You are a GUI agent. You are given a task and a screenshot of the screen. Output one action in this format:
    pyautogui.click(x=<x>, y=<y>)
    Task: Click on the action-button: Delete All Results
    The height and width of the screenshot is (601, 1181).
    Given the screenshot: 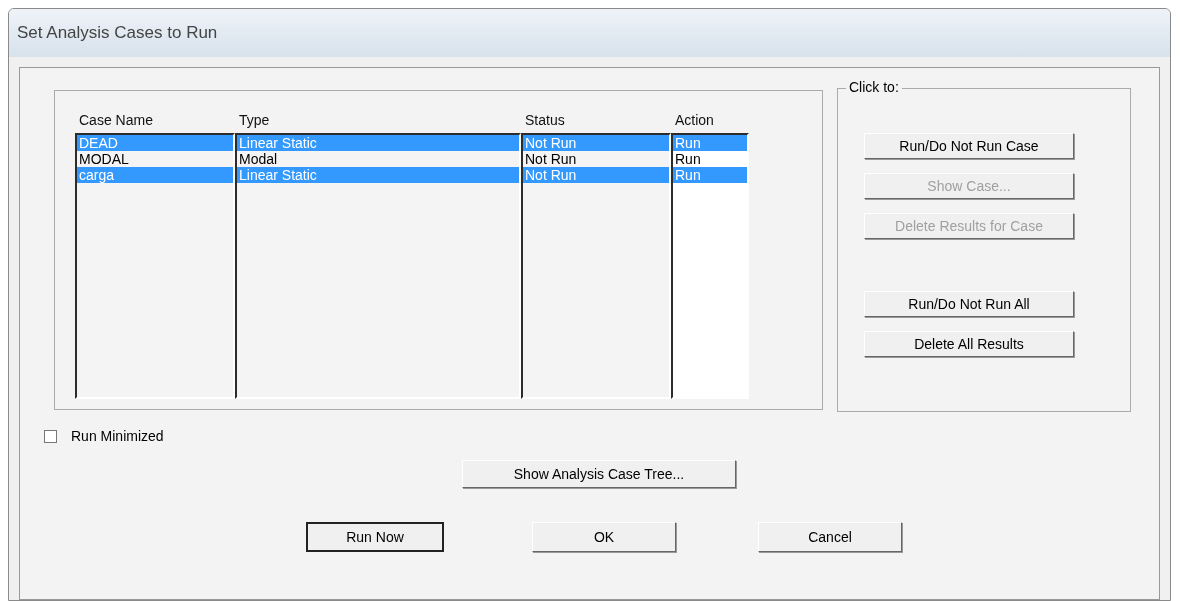 What is the action you would take?
    pyautogui.click(x=969, y=344)
    